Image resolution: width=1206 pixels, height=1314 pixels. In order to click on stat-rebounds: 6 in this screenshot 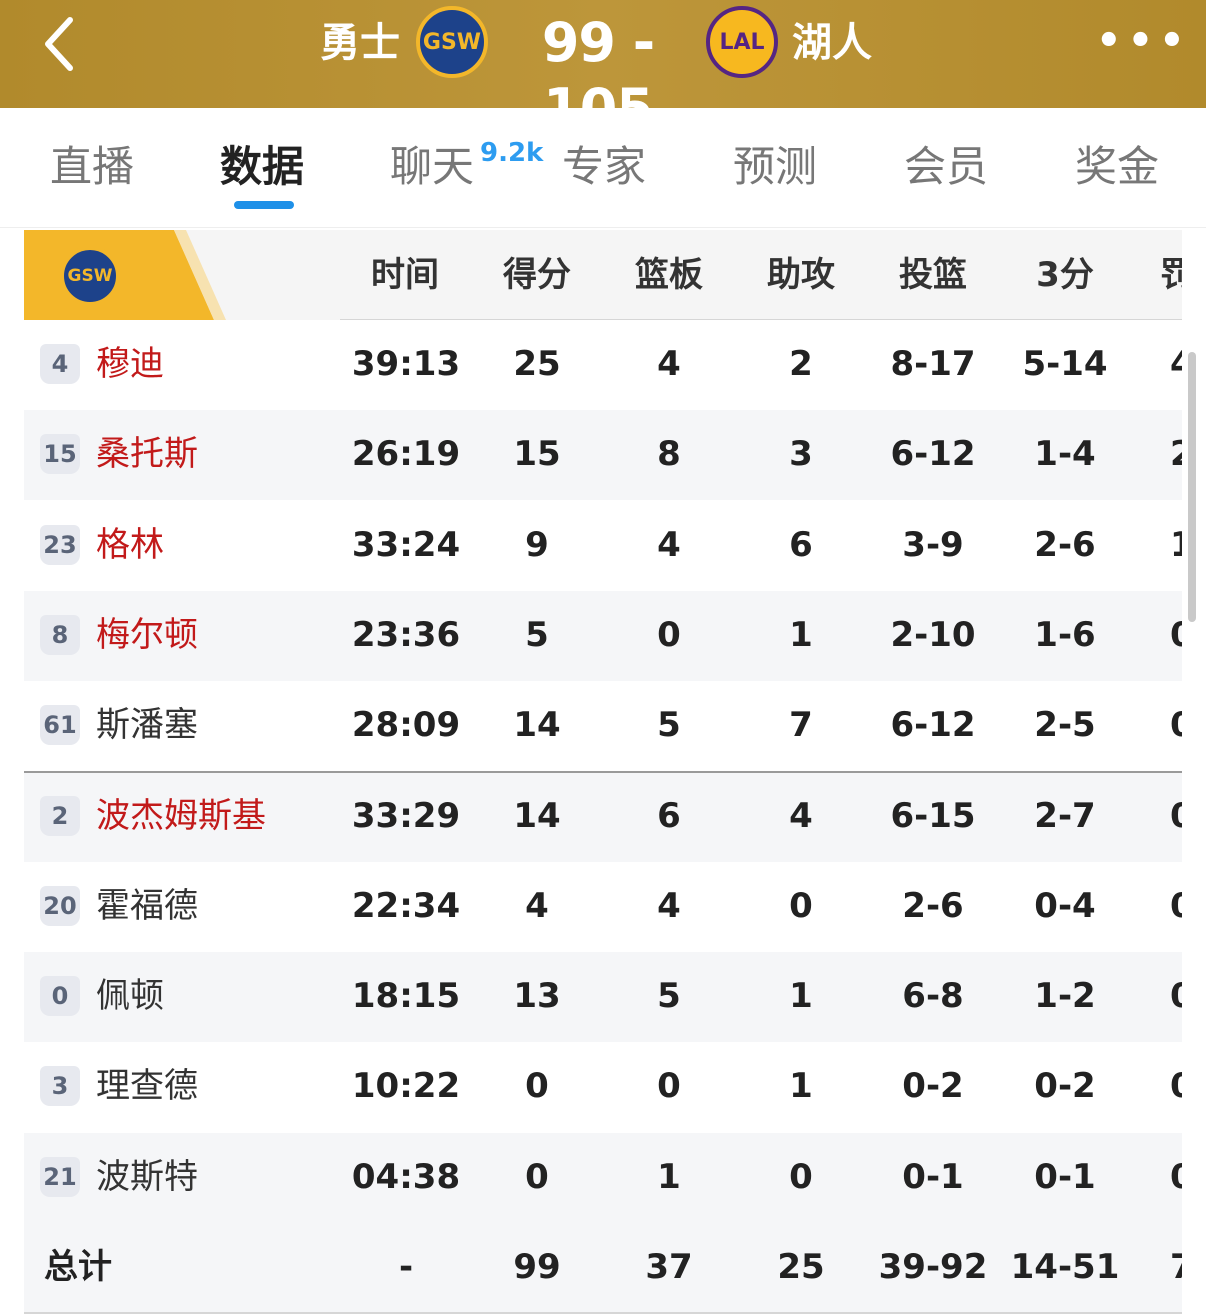, I will do `click(669, 815)`.